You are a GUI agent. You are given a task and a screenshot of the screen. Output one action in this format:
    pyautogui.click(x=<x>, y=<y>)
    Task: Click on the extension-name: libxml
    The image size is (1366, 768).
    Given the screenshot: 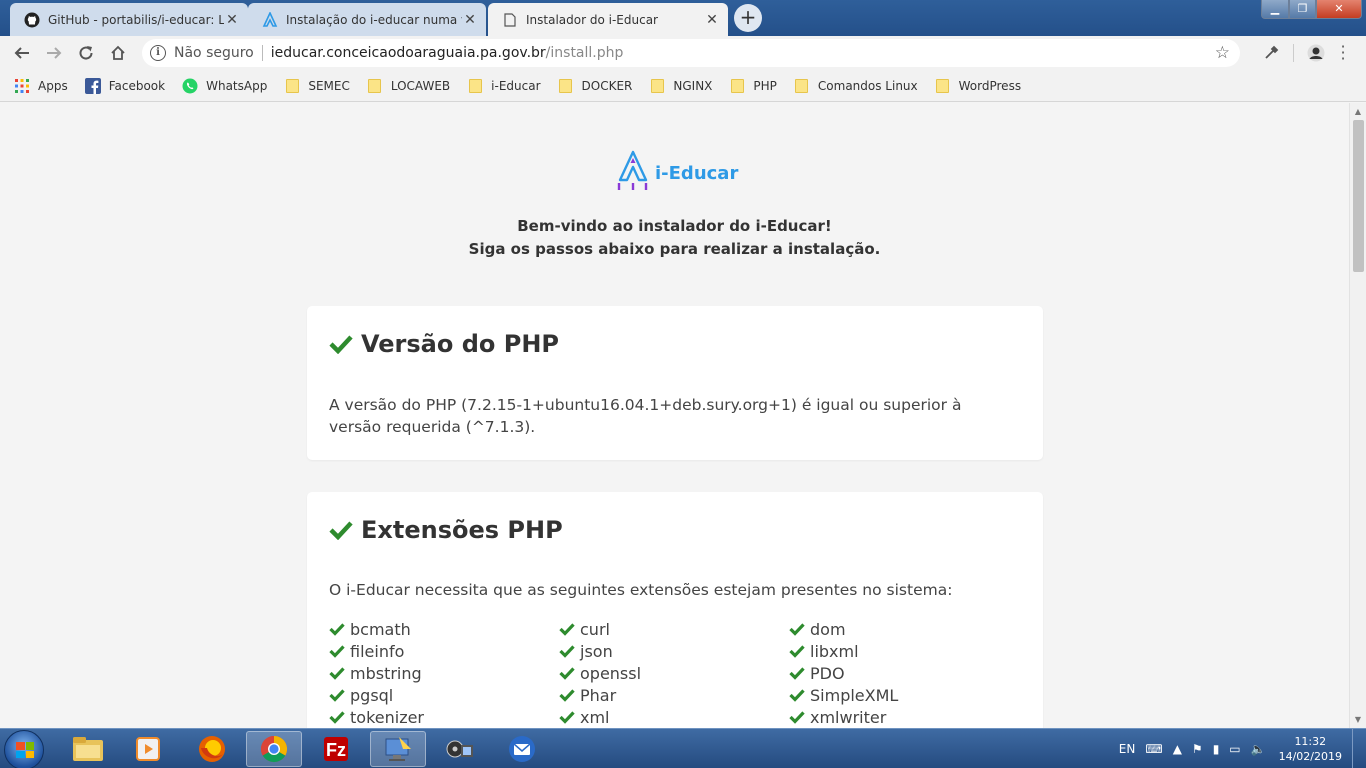 What is the action you would take?
    pyautogui.click(x=834, y=651)
    